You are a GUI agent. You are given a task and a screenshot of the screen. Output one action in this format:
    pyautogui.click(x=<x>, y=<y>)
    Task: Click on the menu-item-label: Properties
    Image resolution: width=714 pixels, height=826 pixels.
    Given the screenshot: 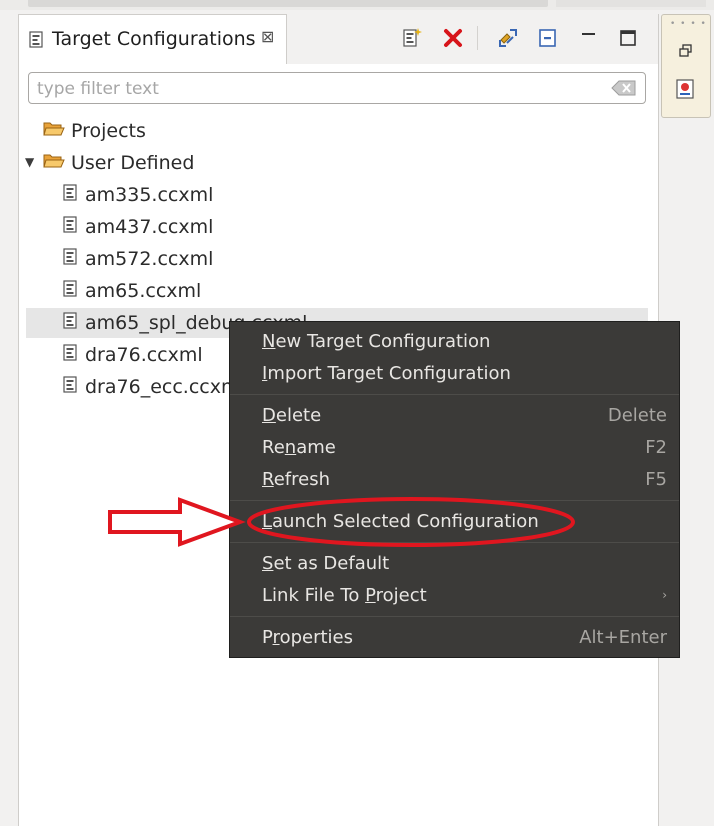 What is the action you would take?
    pyautogui.click(x=307, y=637)
    